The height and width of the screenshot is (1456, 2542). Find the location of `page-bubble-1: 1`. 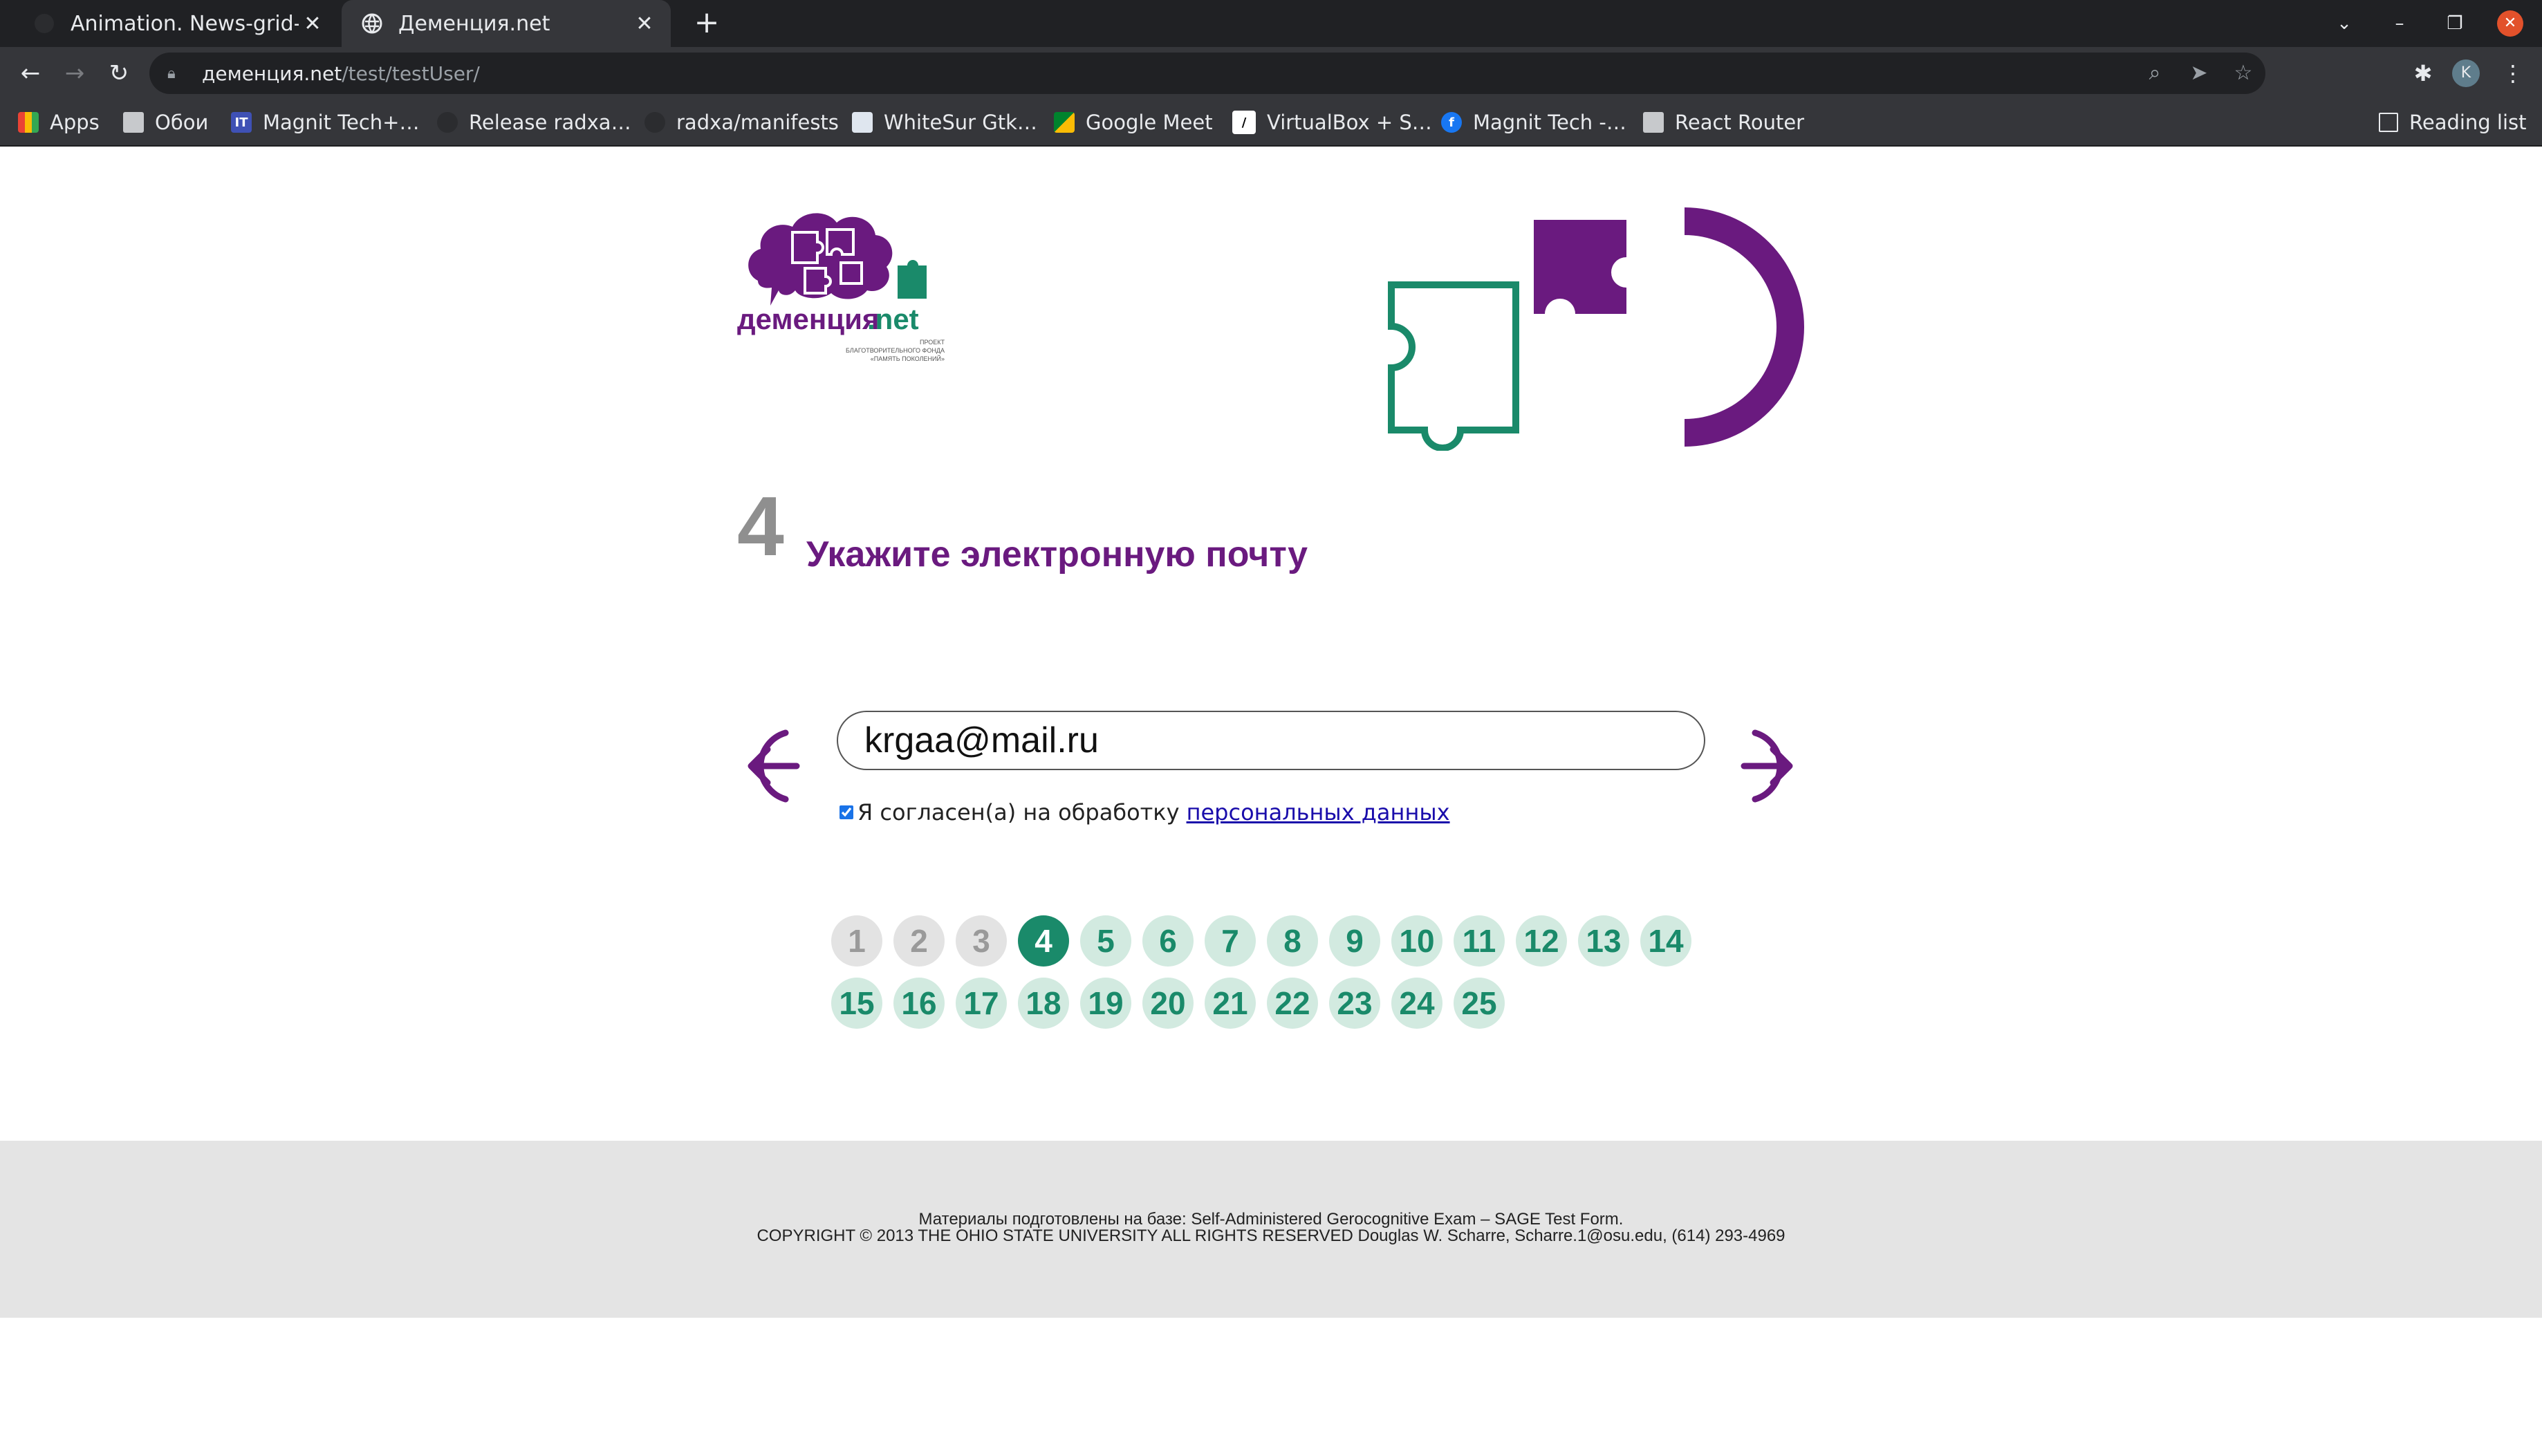

page-bubble-1: 1 is located at coordinates (856, 941).